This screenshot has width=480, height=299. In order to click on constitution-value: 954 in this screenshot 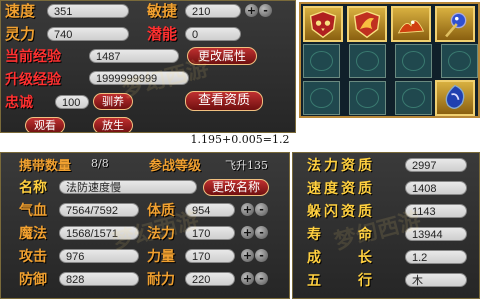, I will do `click(210, 210)`.